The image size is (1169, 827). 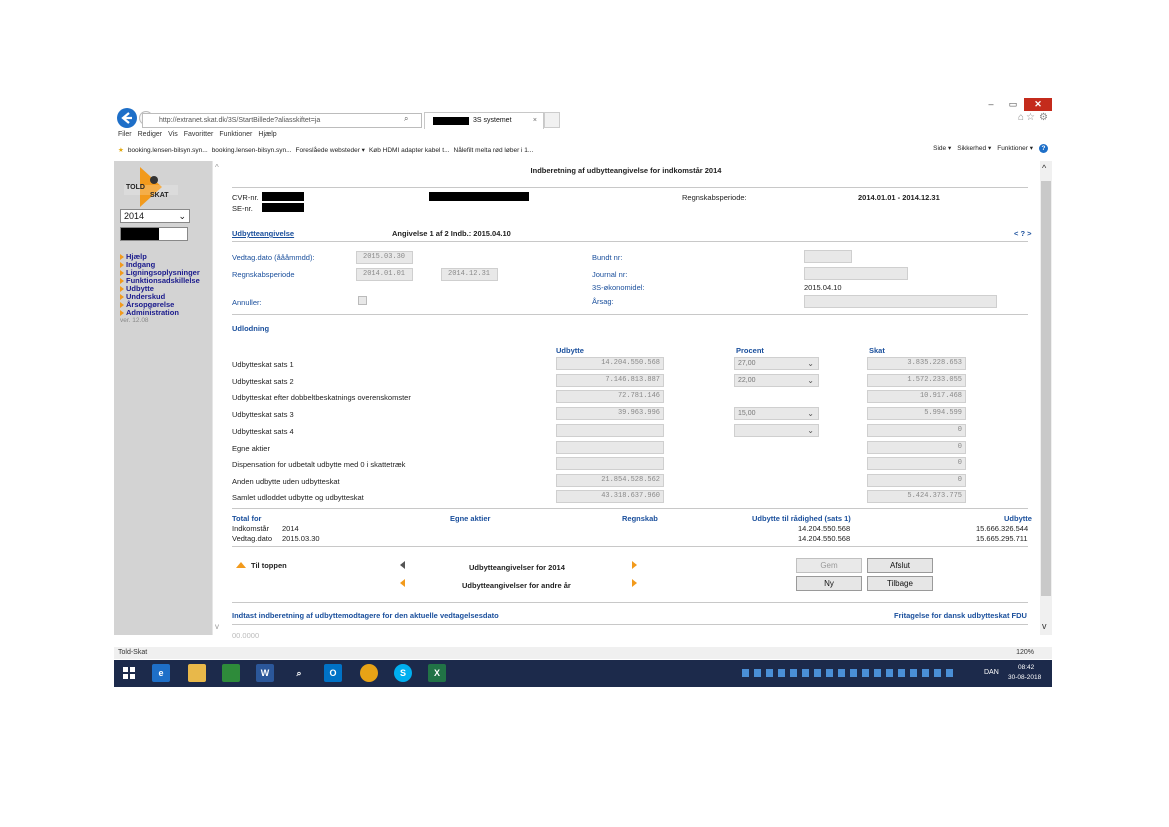 What do you see at coordinates (1030, 117) in the screenshot?
I see `favorites-star-icon: ☆` at bounding box center [1030, 117].